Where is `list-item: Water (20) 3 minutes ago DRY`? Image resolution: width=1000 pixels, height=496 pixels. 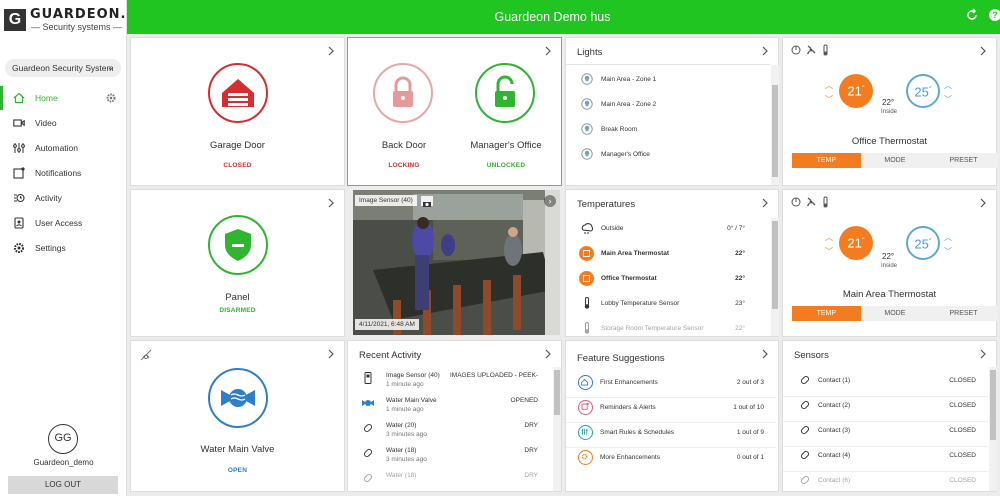 list-item: Water (20) 3 minutes ago DRY is located at coordinates (448, 432).